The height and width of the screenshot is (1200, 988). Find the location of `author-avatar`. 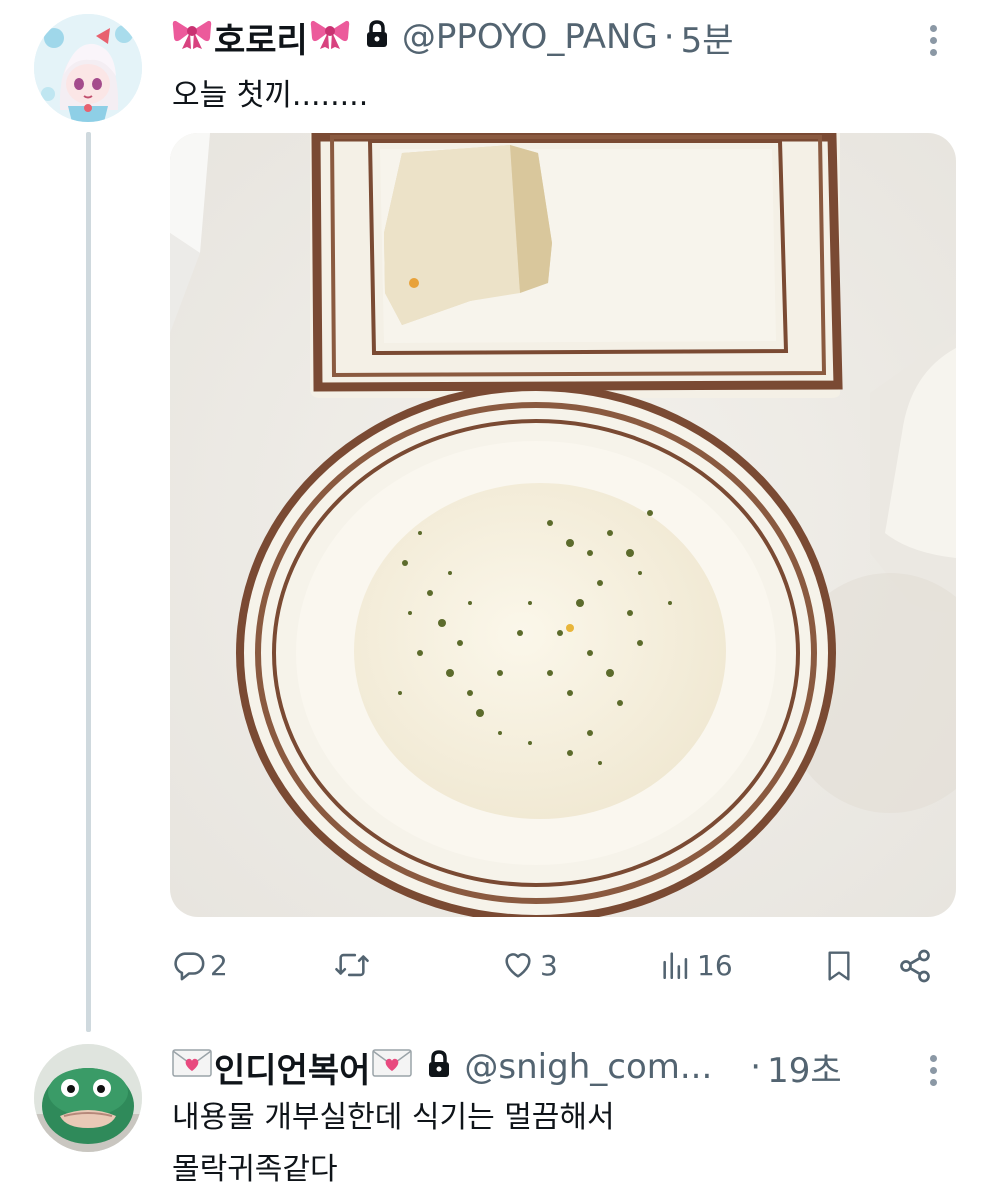

author-avatar is located at coordinates (88, 68).